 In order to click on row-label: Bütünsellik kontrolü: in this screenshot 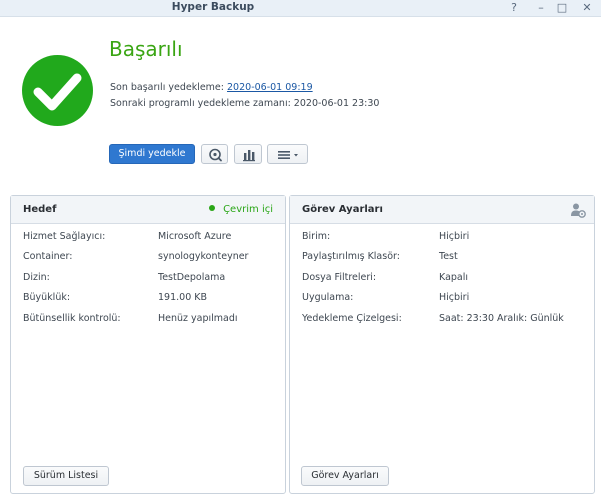, I will do `click(72, 318)`.